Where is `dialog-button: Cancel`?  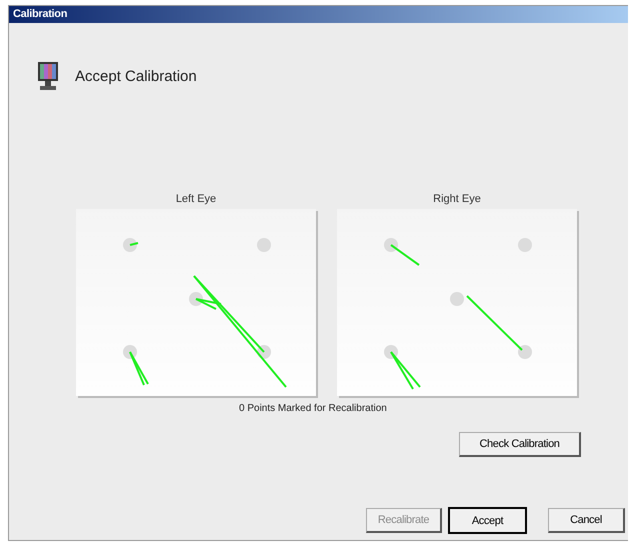
dialog-button: Cancel is located at coordinates (586, 520).